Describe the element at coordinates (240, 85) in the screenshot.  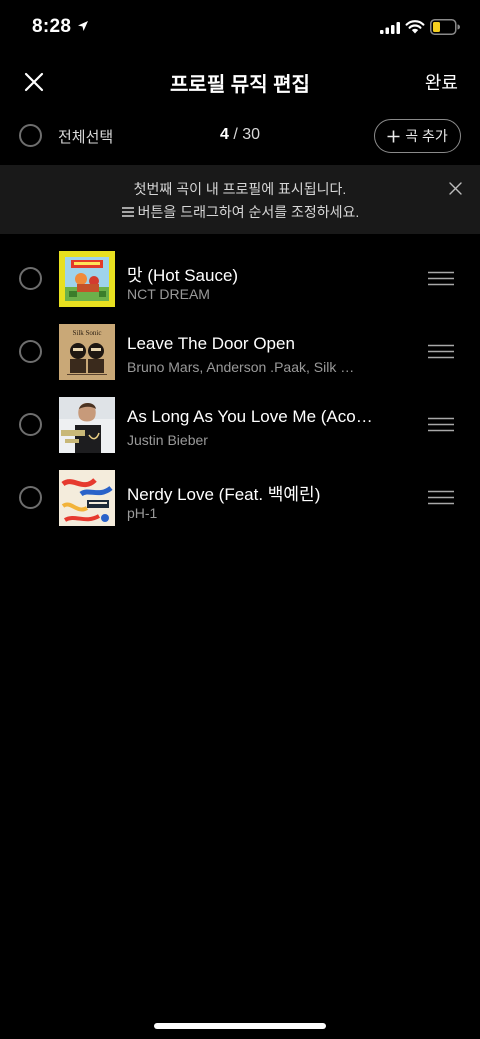
I see `page-title: 프로필 뮤직 편집` at that location.